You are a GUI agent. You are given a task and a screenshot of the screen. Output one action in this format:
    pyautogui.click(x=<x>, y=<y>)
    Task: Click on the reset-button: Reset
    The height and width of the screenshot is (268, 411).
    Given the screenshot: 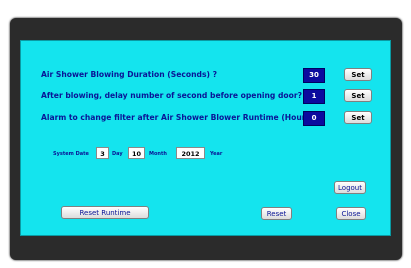 What is the action you would take?
    pyautogui.click(x=276, y=213)
    